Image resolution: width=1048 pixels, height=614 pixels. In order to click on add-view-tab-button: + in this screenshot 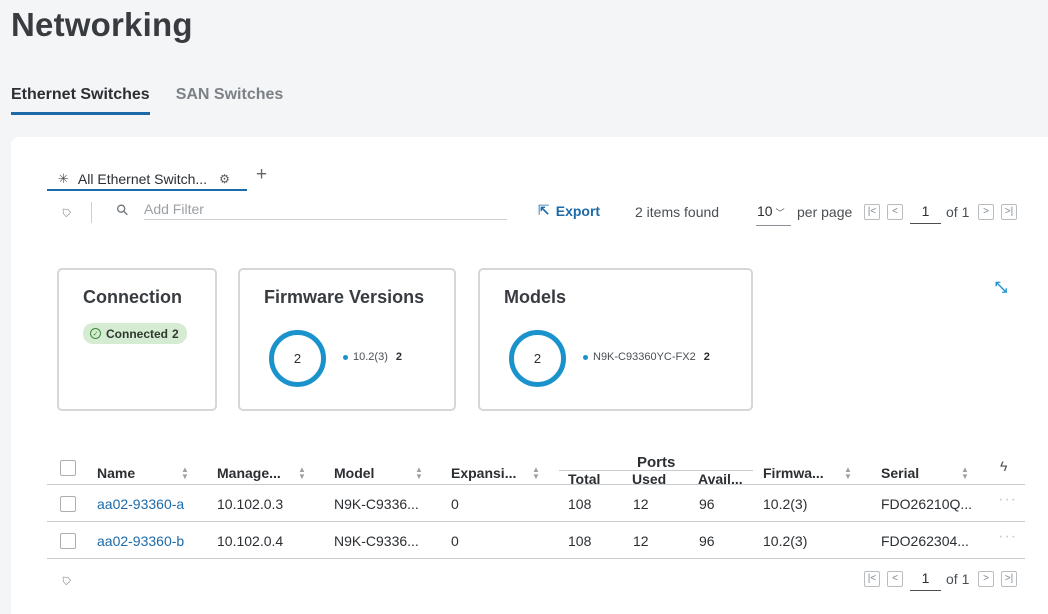, I will do `click(261, 175)`.